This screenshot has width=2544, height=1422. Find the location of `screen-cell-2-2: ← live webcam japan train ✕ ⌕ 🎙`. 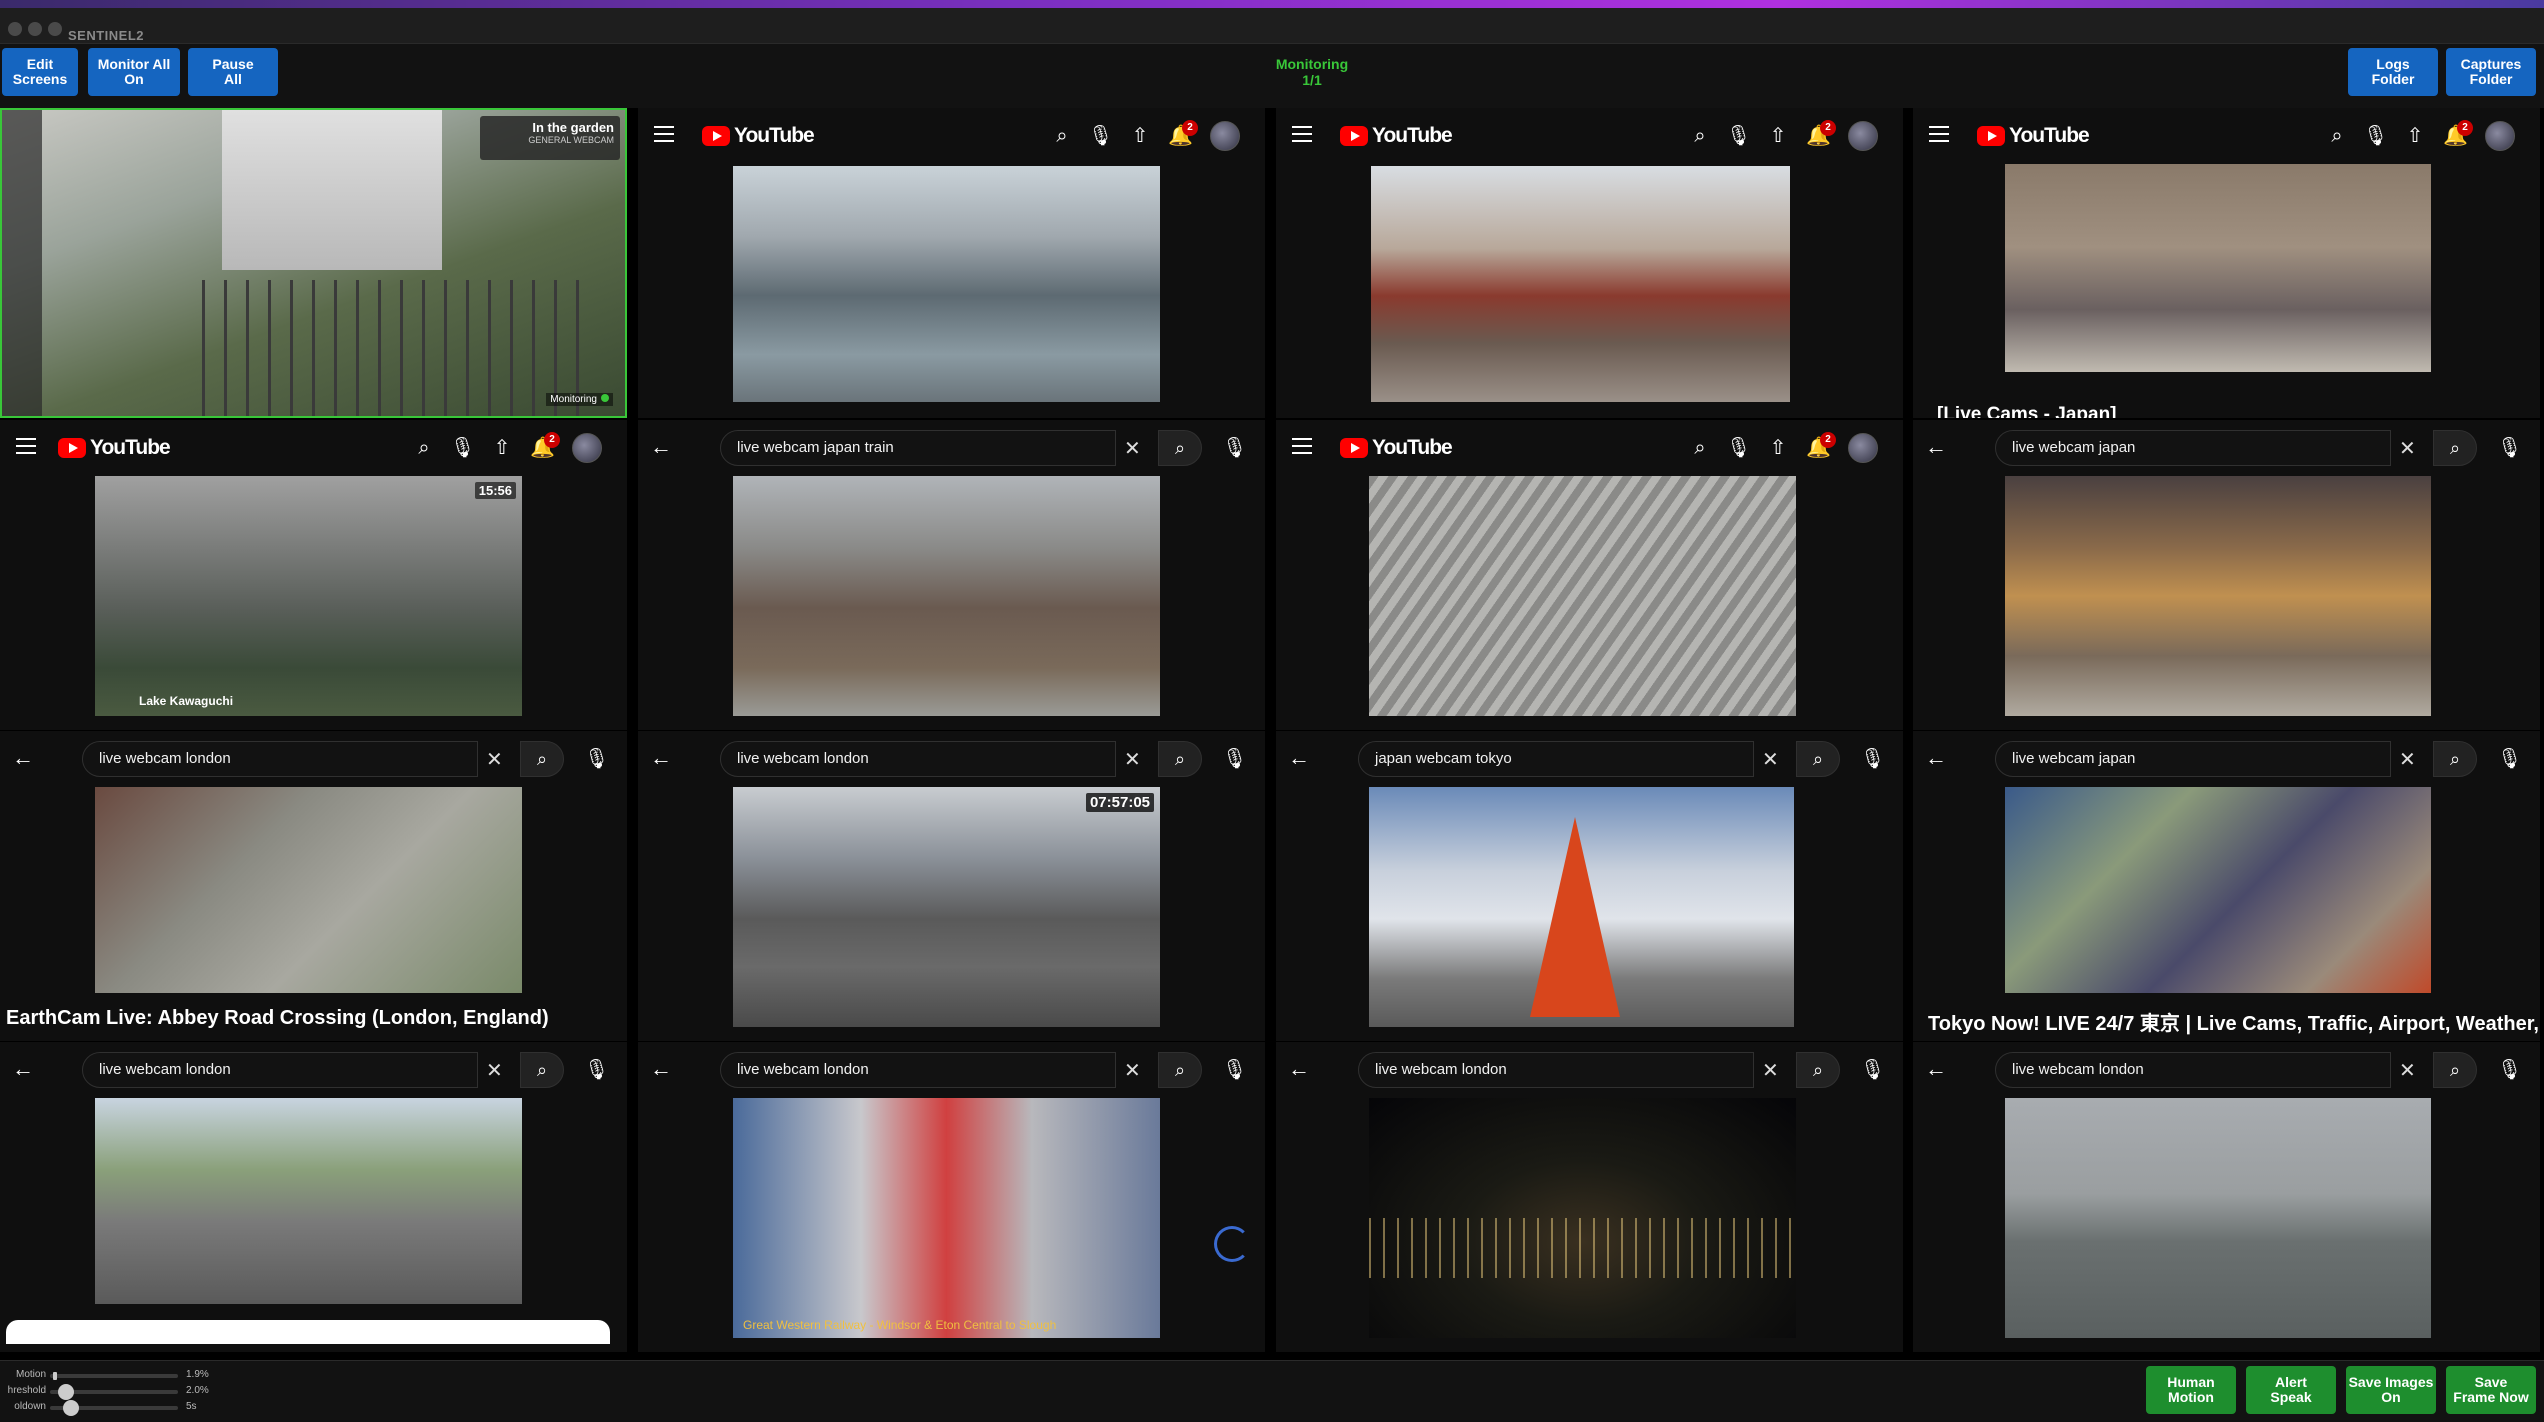

screen-cell-2-2: ← live webcam japan train ✕ ⌕ 🎙 is located at coordinates (951, 575).